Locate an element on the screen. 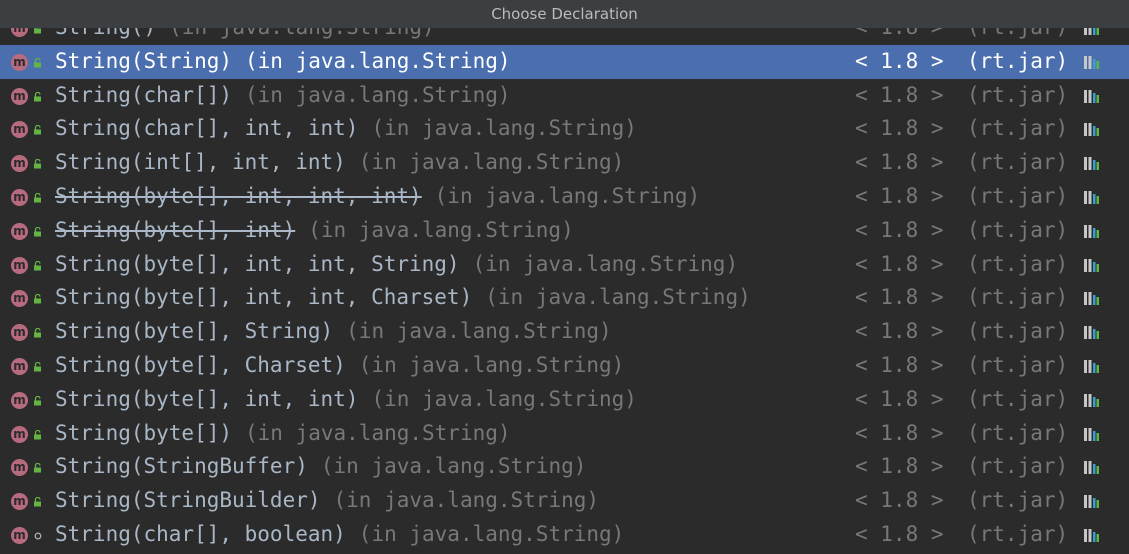  declaration-signature: String(byte[]) (in java.lang.String) is located at coordinates (283, 434).